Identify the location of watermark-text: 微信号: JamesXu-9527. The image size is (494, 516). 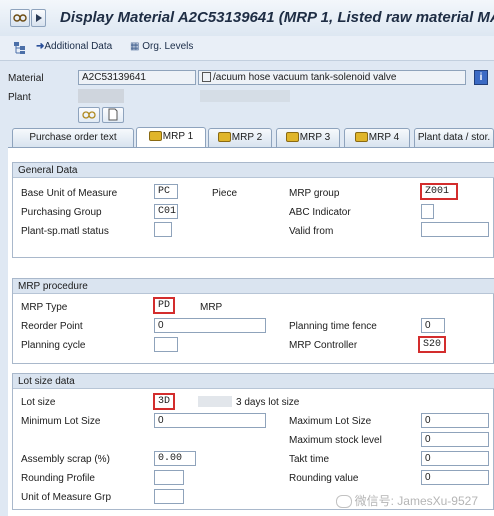
(416, 501).